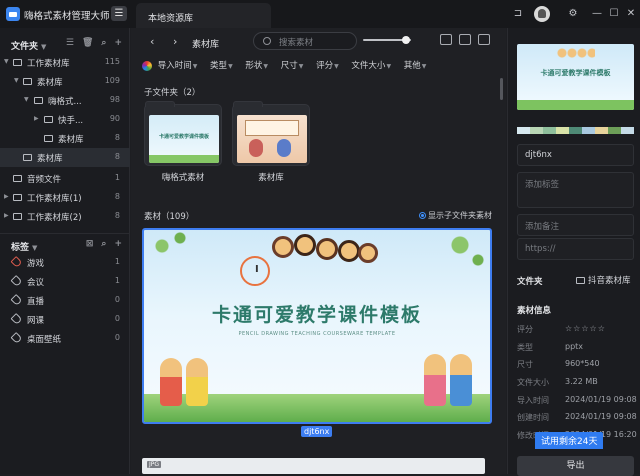  What do you see at coordinates (65, 157) in the screenshot?
I see `tree-item-material-selected: 素材库 8` at bounding box center [65, 157].